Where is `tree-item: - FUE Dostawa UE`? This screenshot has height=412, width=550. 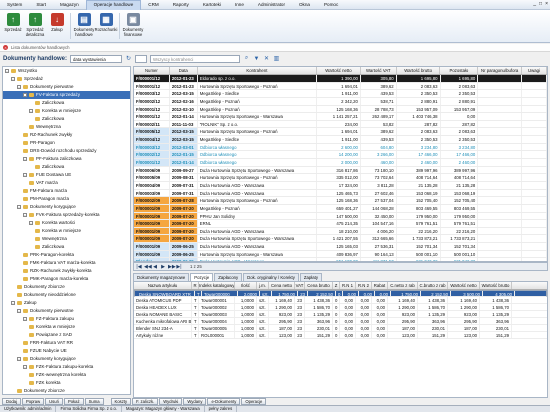 tree-item: - FUE Dostawa UE is located at coordinates (66, 175).